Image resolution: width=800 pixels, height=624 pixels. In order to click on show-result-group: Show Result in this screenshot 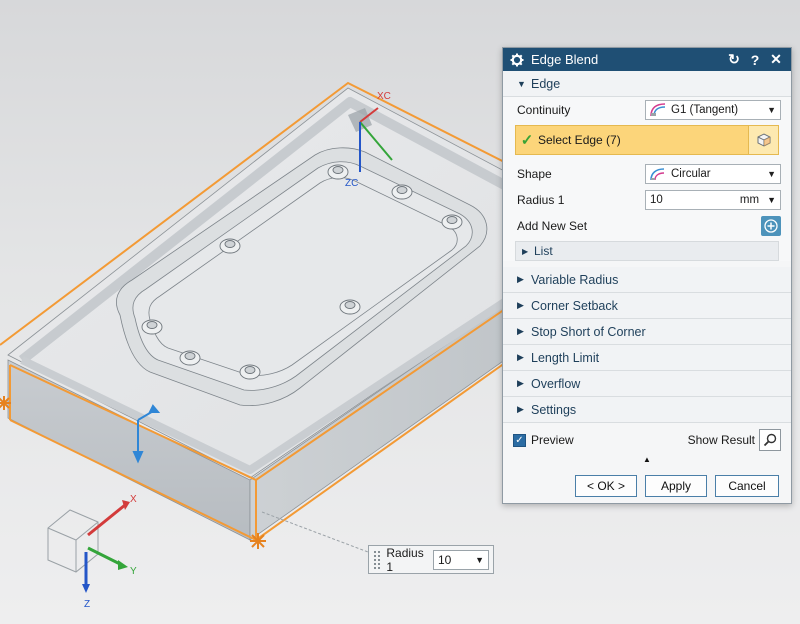, I will do `click(734, 440)`.